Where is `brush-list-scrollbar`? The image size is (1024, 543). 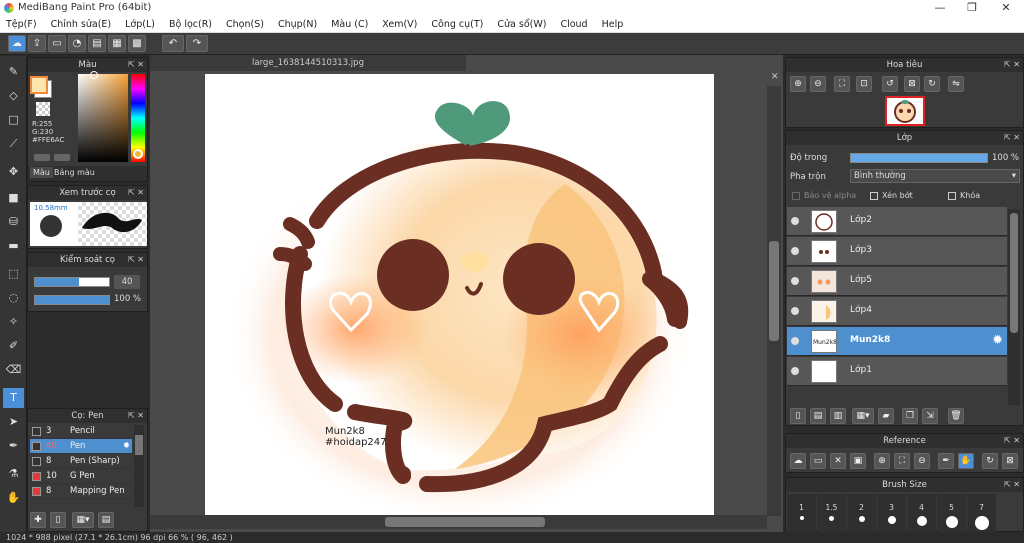
brush-list-scrollbar is located at coordinates (139, 466).